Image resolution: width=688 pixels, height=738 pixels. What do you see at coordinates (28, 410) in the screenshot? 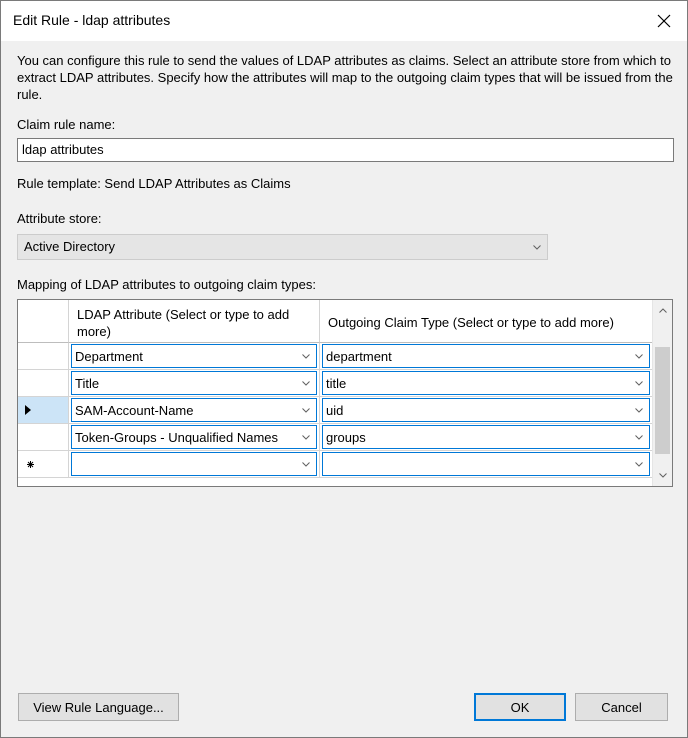
I see `row-pointer-icon` at bounding box center [28, 410].